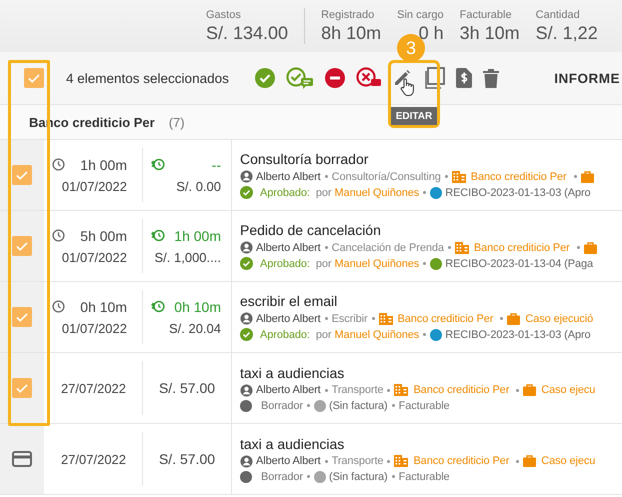  Describe the element at coordinates (414, 116) in the screenshot. I see `tooltip: EDITAR` at that location.